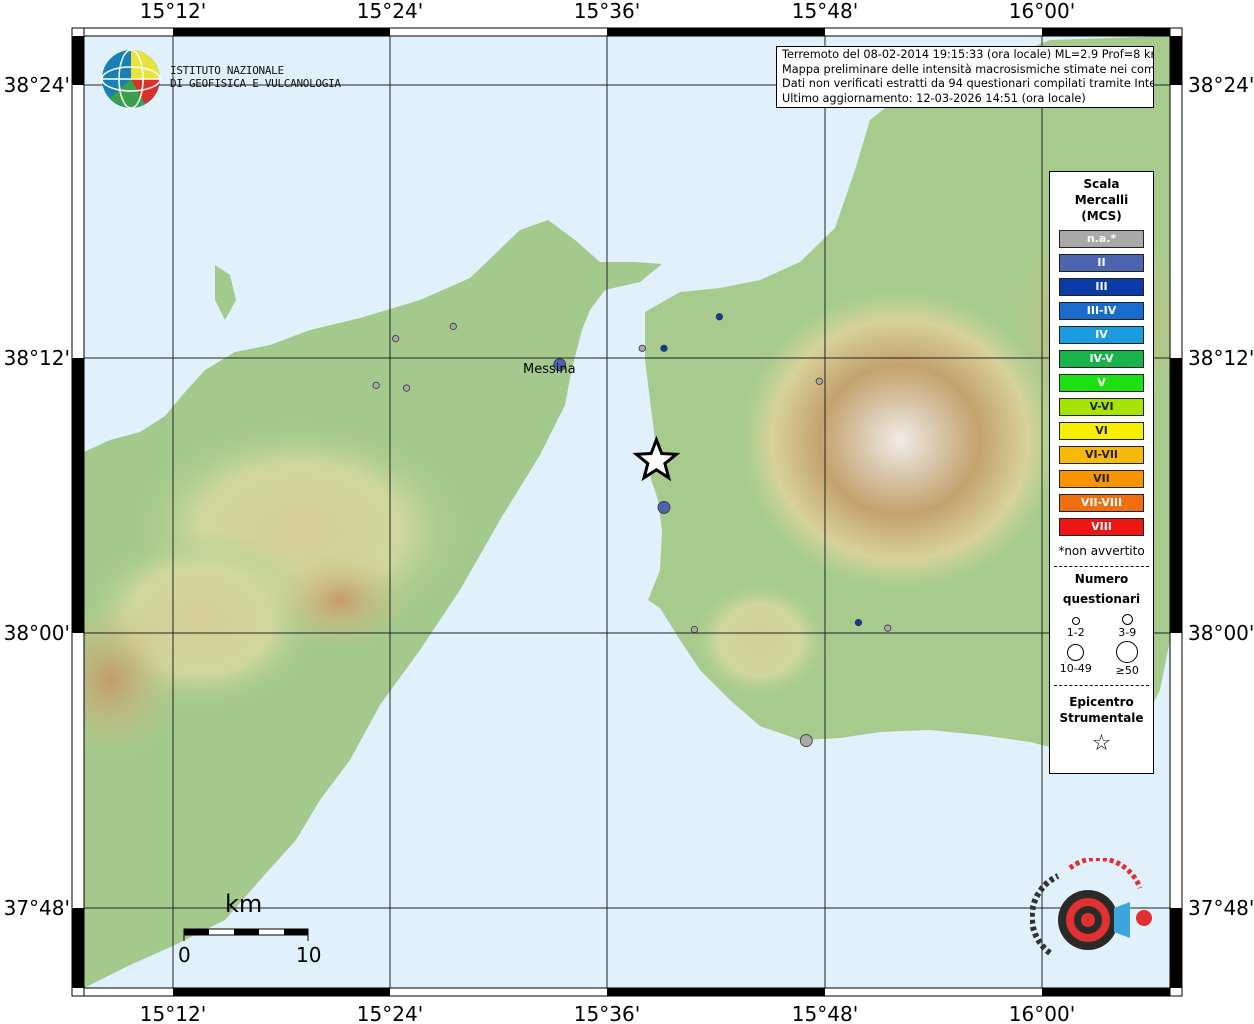 The image size is (1254, 1024). I want to click on calabria-hills-south, so click(760, 640).